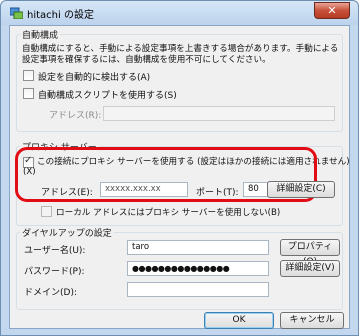  Describe the element at coordinates (28, 75) in the screenshot. I see `auto-detect-checkbox` at that location.